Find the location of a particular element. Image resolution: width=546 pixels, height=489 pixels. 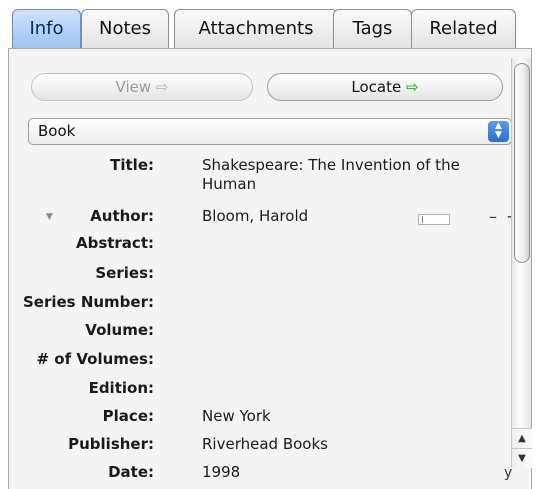

remove-creator-button: – is located at coordinates (493, 216).